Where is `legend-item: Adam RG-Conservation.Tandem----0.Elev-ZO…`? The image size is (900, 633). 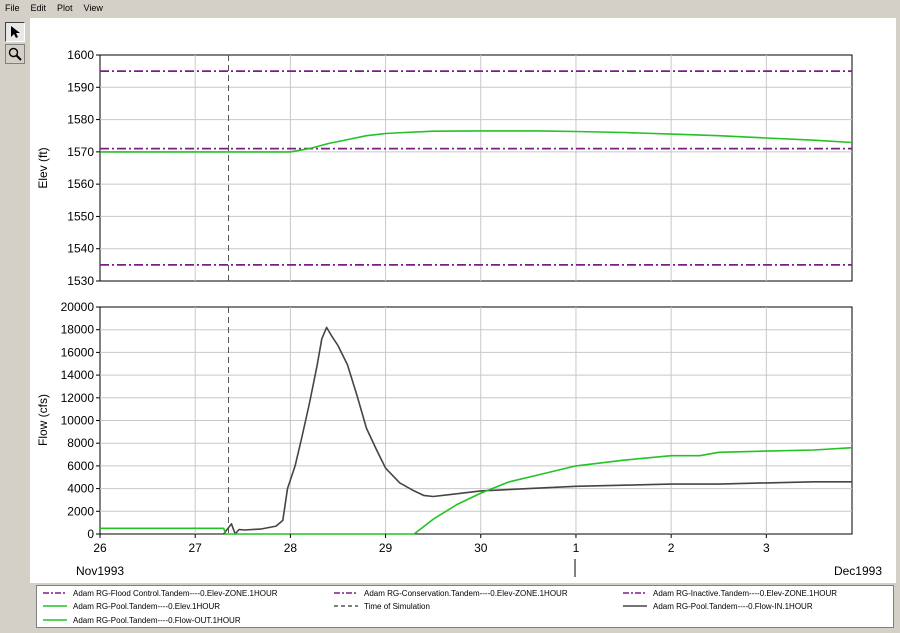
legend-item: Adam RG-Conservation.Tandem----0.Elev-ZO… is located at coordinates (451, 593).